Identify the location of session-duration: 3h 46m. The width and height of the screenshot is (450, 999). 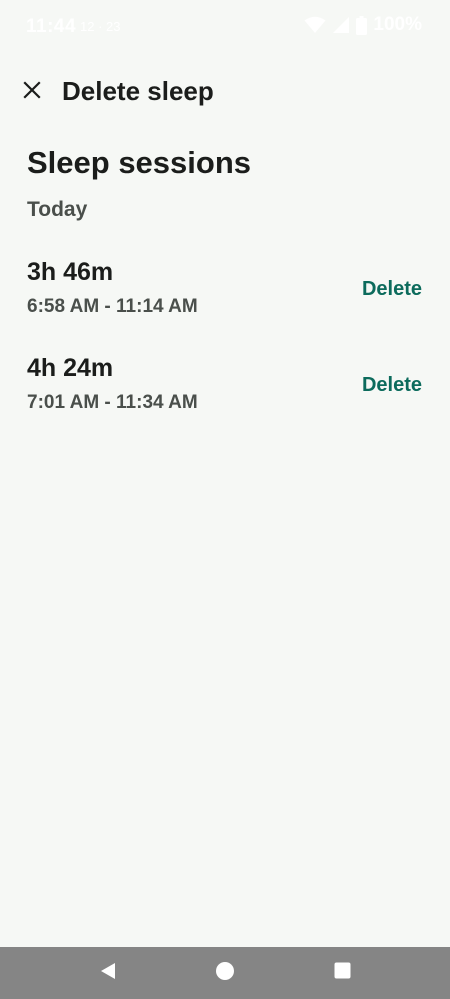
(70, 272).